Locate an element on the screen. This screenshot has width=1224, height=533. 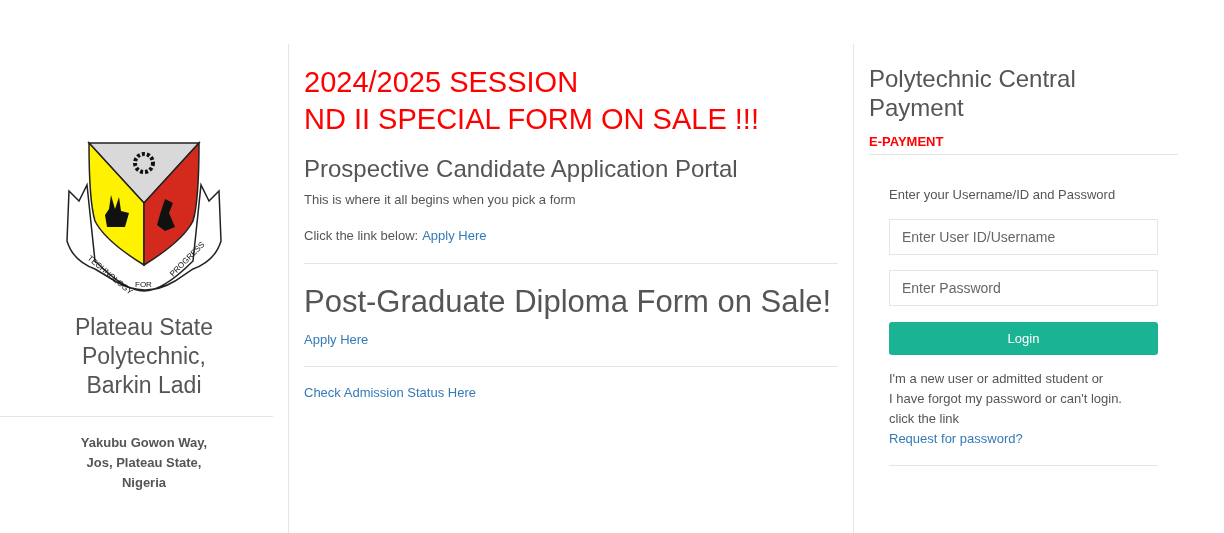
login-button: Login is located at coordinates (1023, 338).